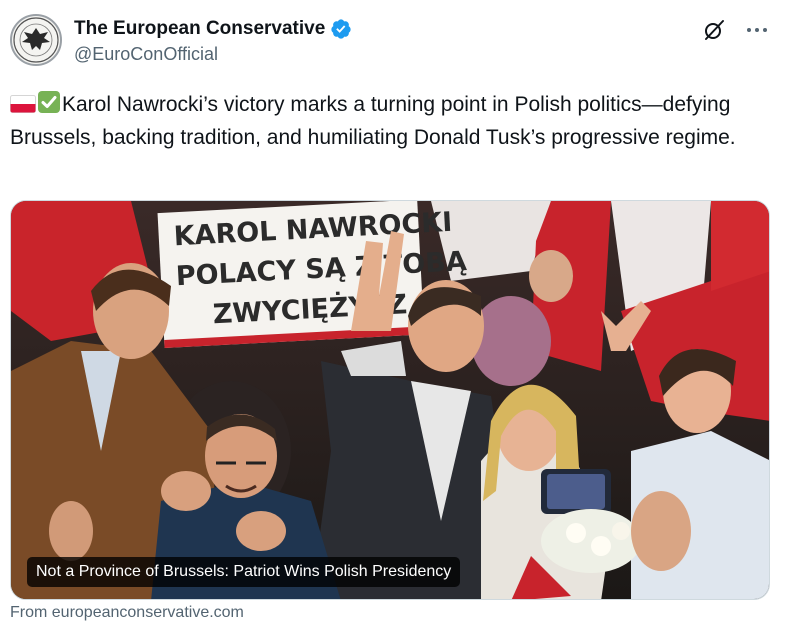 The height and width of the screenshot is (632, 786). What do you see at coordinates (49, 106) in the screenshot?
I see `check-mark-emoji` at bounding box center [49, 106].